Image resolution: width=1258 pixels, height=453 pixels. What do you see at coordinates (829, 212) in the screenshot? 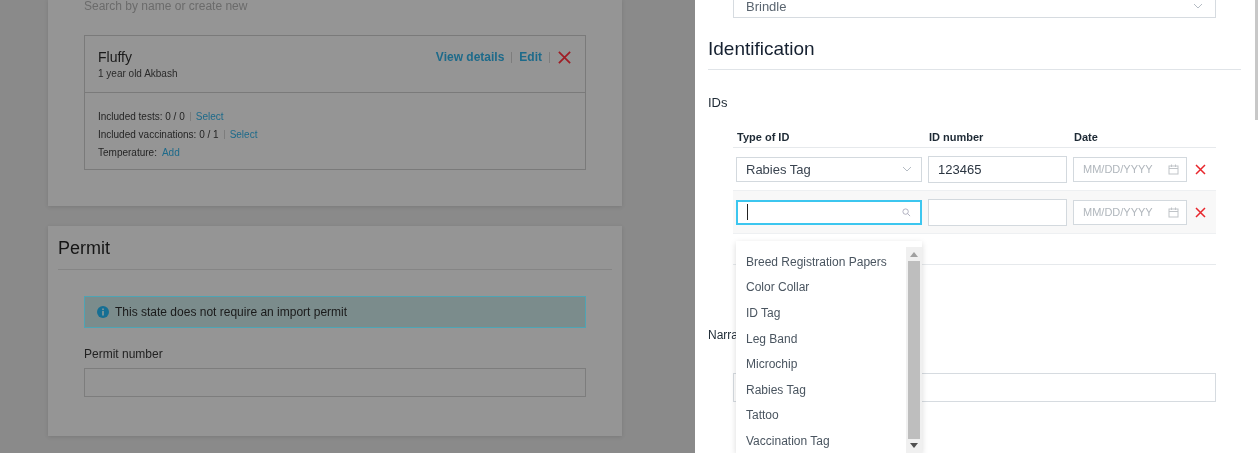
I see `select-field` at bounding box center [829, 212].